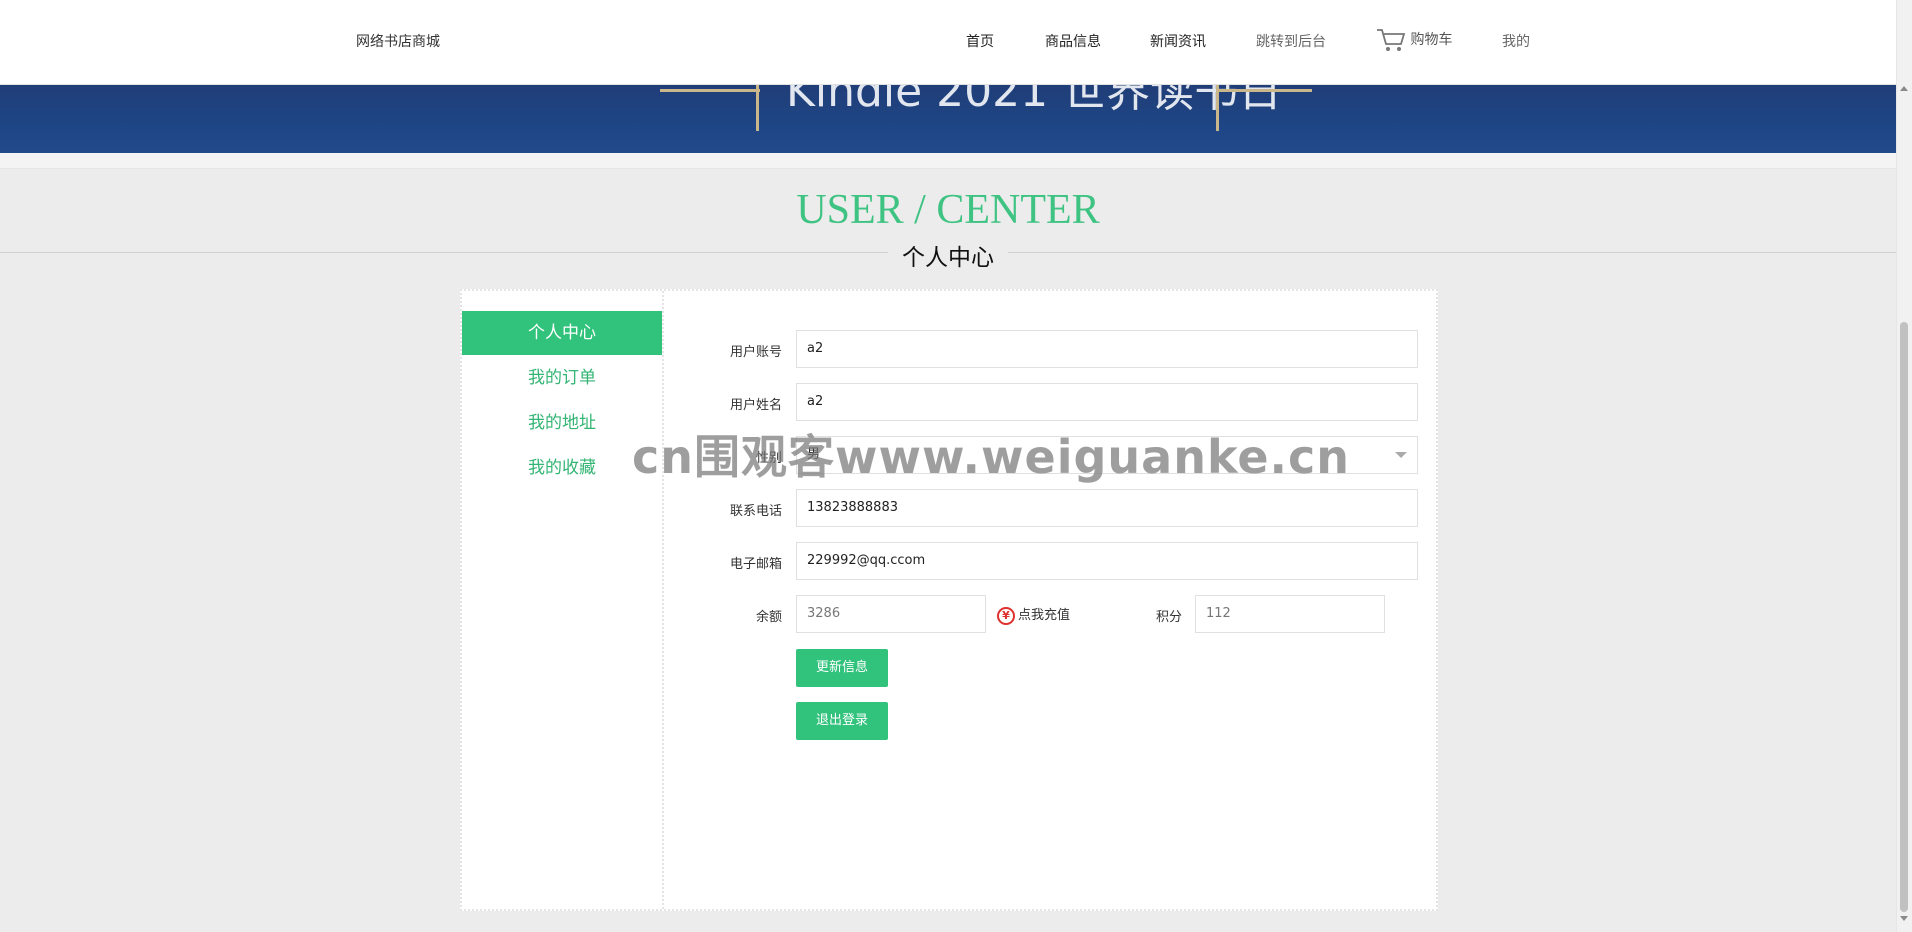 The width and height of the screenshot is (1912, 932). Describe the element at coordinates (842, 721) in the screenshot. I see `logout-button: 退出登录` at that location.